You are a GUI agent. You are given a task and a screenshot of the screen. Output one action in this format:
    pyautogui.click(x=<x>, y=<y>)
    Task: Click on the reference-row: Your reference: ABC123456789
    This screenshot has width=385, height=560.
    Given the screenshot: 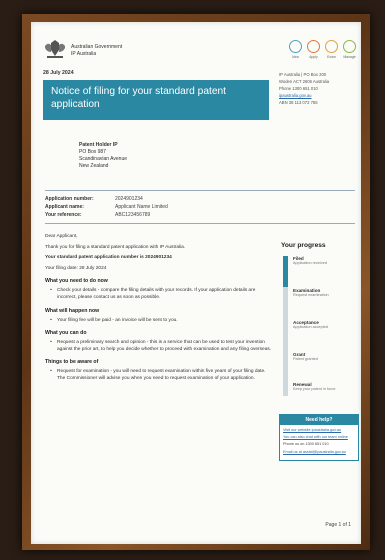 What is the action you would take?
    pyautogui.click(x=200, y=215)
    